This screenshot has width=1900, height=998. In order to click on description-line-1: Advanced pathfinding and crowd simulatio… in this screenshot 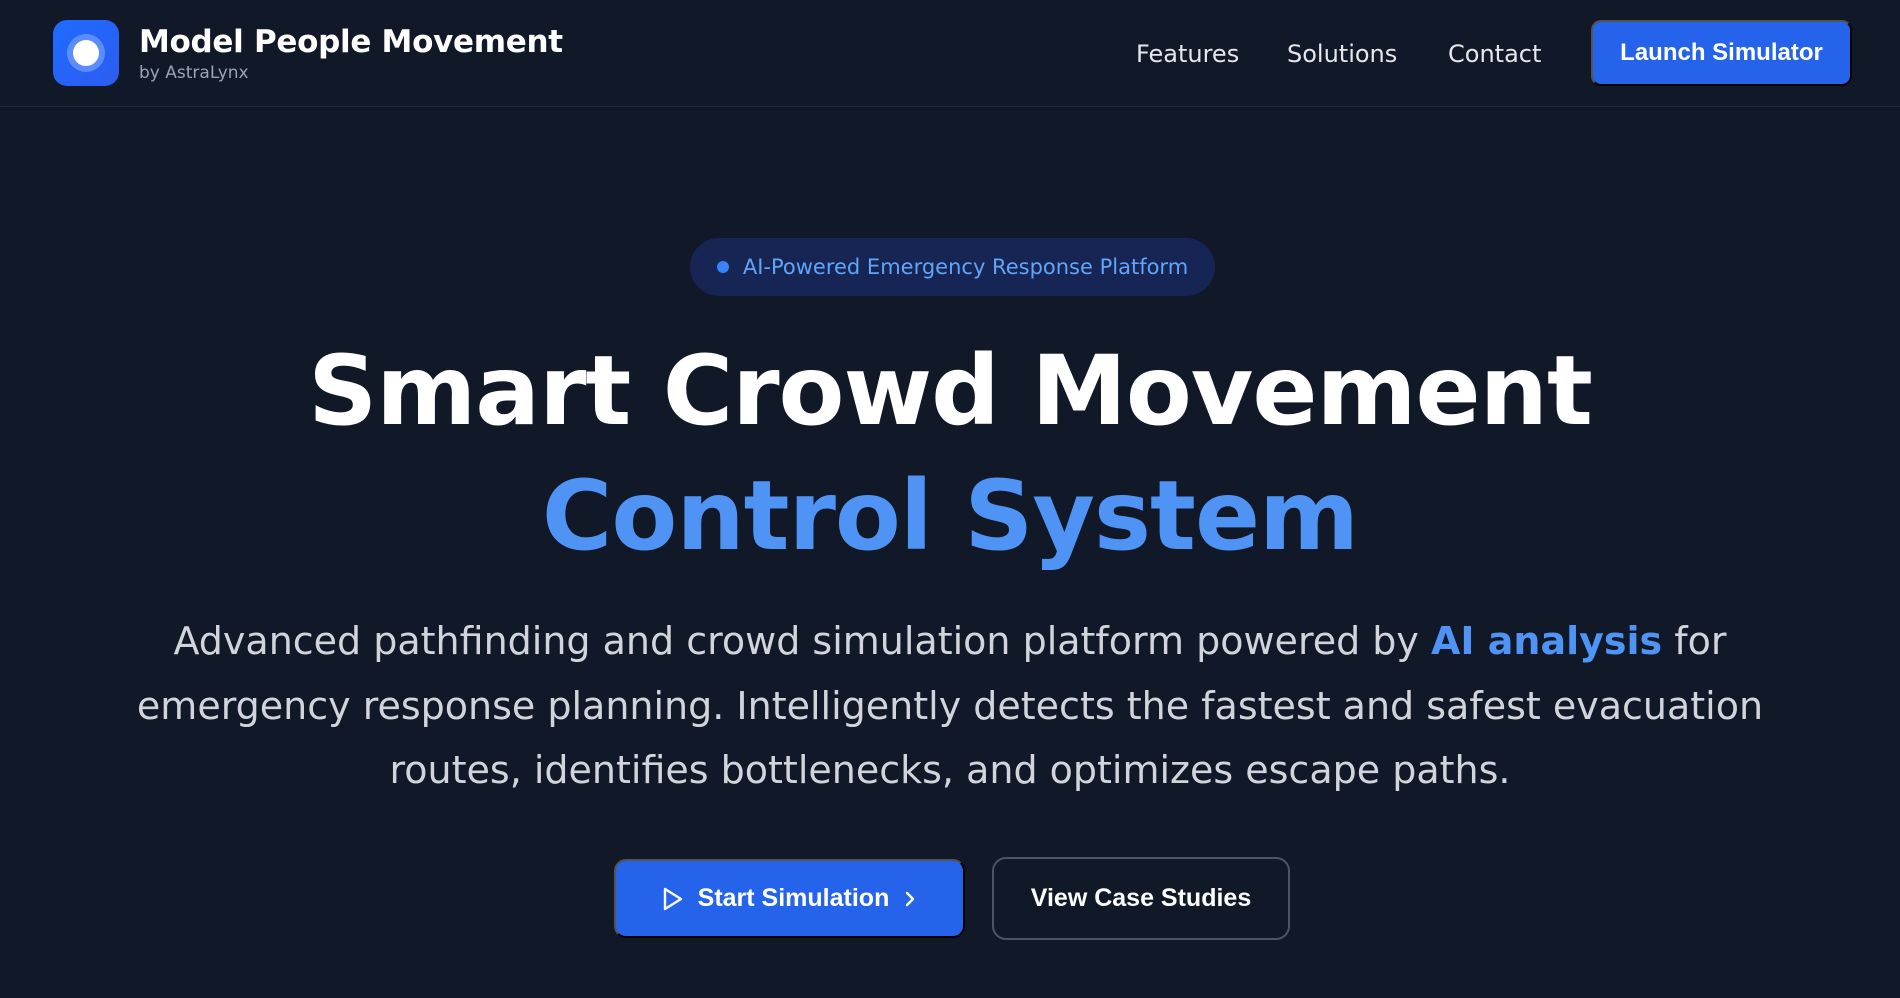, I will do `click(950, 641)`.